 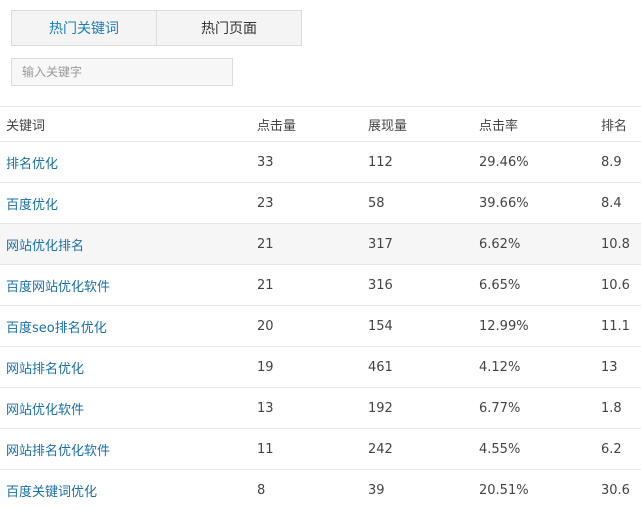 I want to click on rank-cell: 30.6, so click(x=615, y=490).